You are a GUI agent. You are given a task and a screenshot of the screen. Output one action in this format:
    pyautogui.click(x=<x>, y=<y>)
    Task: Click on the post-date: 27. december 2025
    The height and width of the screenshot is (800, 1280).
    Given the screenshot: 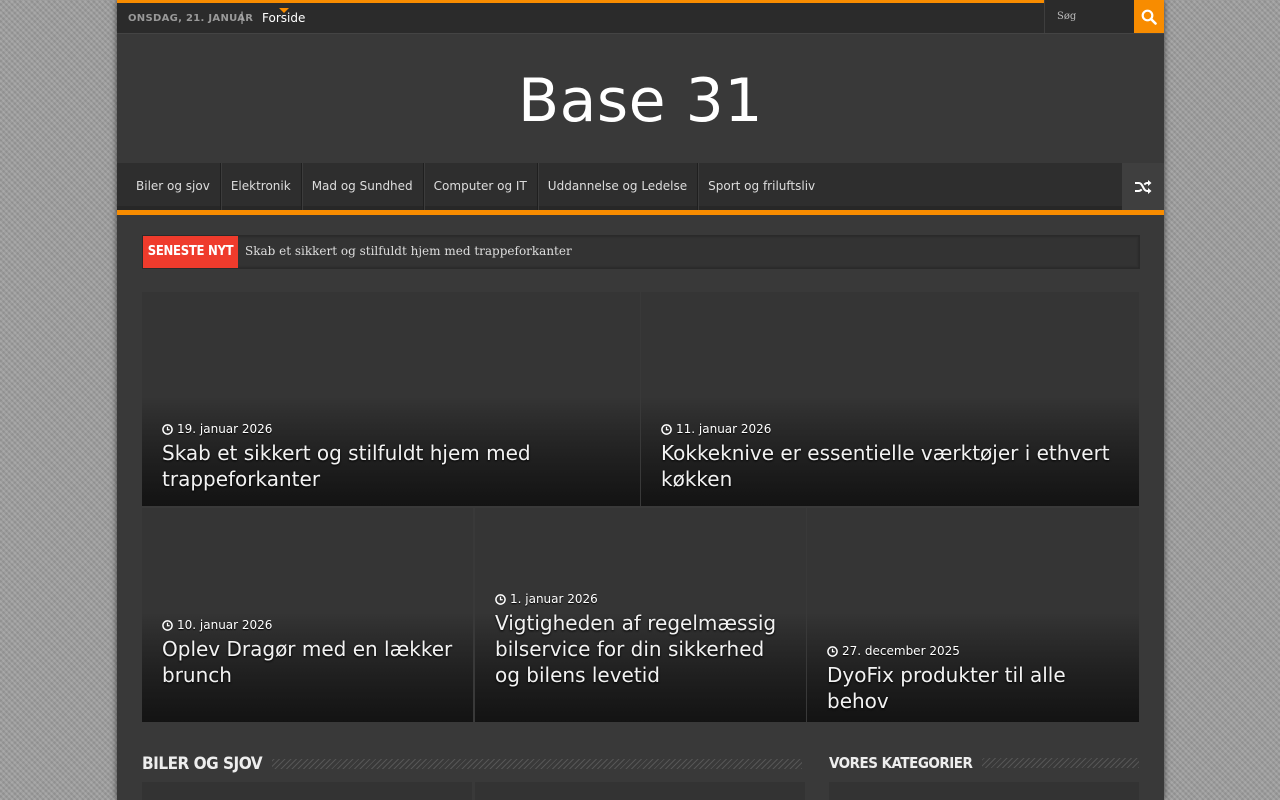 What is the action you would take?
    pyautogui.click(x=893, y=651)
    